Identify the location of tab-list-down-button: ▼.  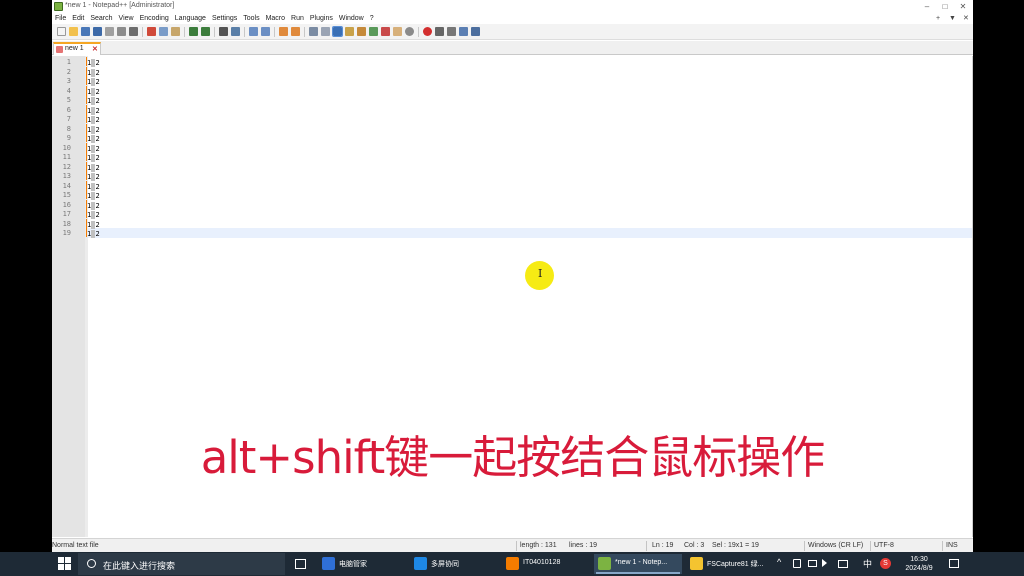
(952, 19).